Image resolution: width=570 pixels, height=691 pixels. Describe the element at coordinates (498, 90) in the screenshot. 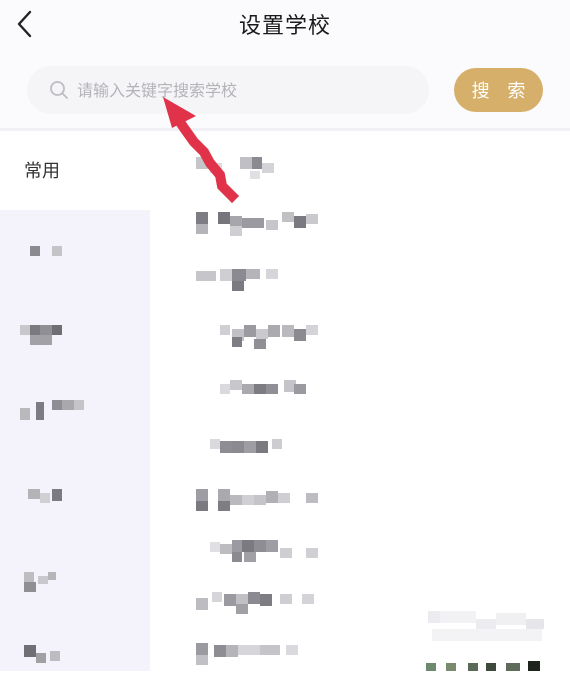

I see `search-button: 搜 索` at that location.